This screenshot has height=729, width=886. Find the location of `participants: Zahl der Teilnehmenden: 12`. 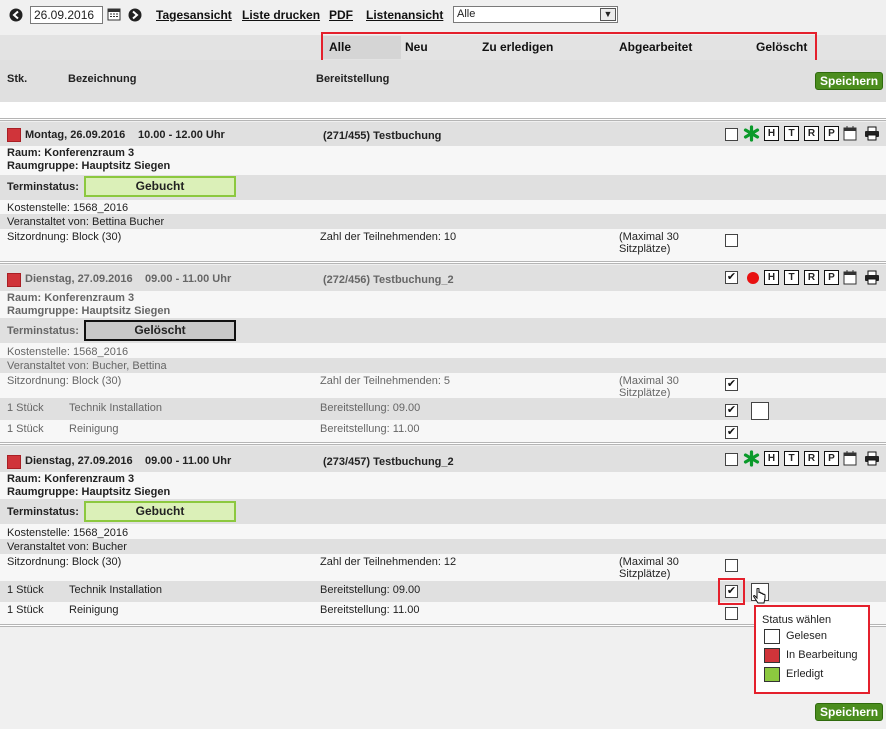

participants: Zahl der Teilnehmenden: 12 is located at coordinates (388, 562).